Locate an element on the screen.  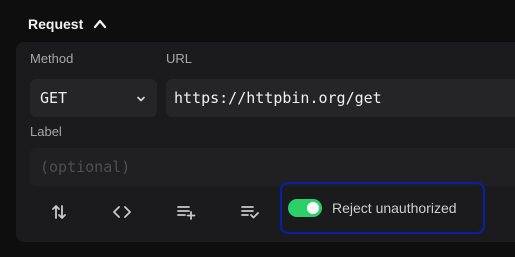
method-select: GET is located at coordinates (93, 98).